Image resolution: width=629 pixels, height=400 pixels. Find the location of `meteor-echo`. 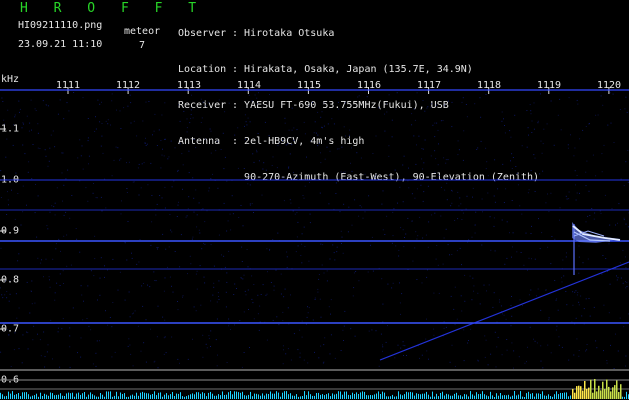

meteor-echo is located at coordinates (596, 232).